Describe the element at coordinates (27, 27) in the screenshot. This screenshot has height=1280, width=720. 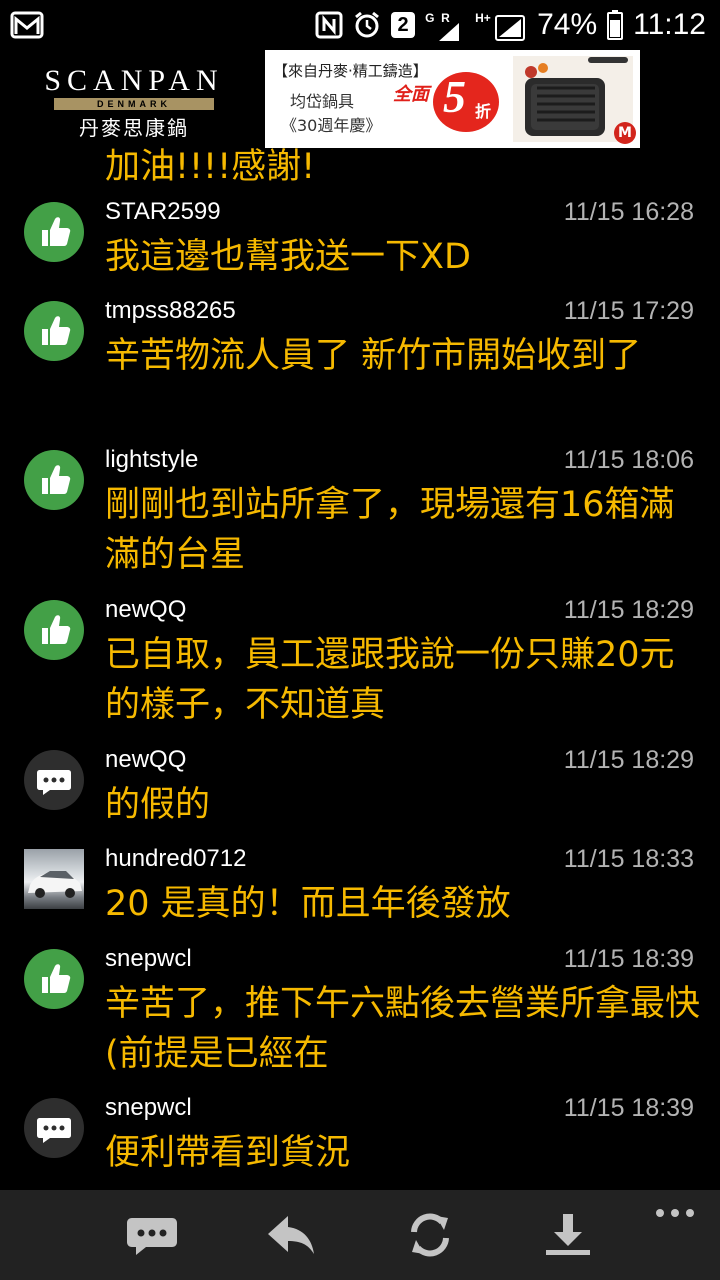
I see `gmail-icon` at that location.